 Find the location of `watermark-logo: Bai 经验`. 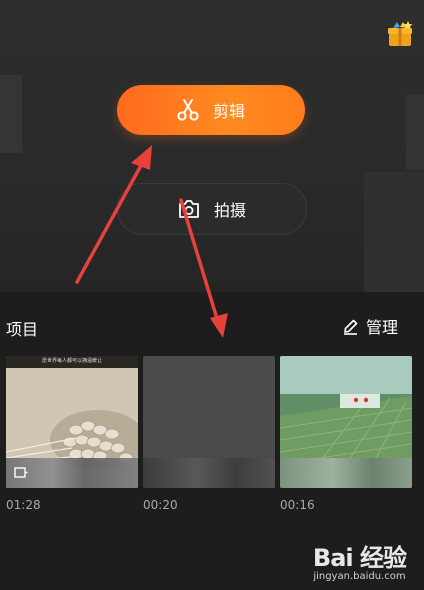

watermark-logo: Bai 经验 is located at coordinates (359, 558).